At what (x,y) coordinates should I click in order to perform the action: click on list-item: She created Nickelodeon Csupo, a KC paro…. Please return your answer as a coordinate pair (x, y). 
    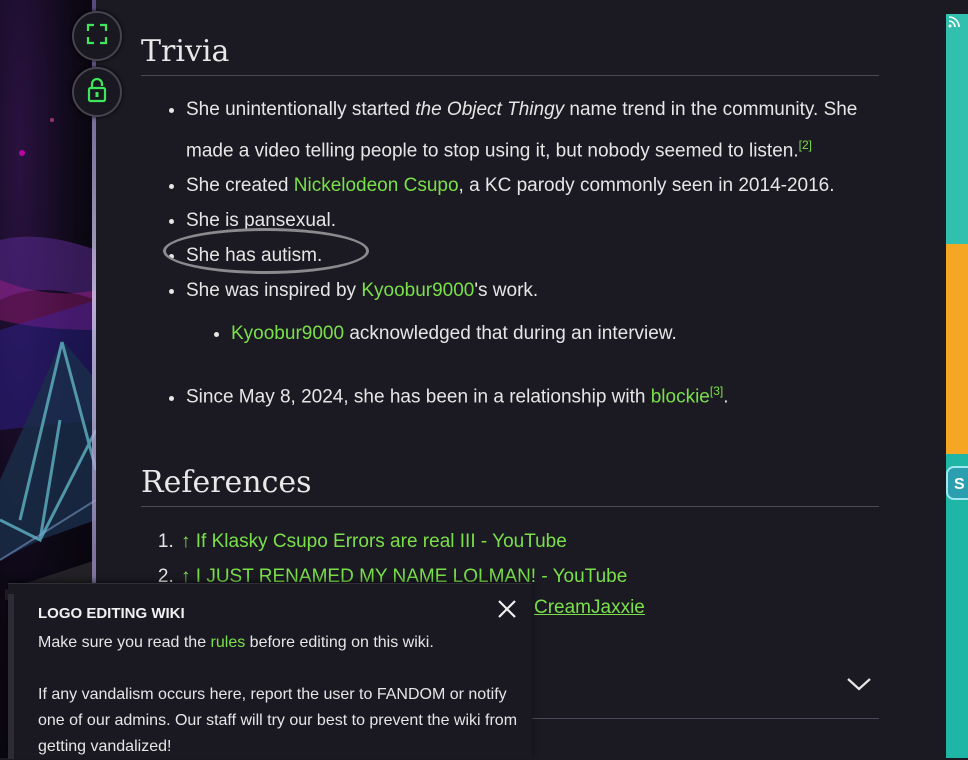
    Looking at the image, I should click on (532, 185).